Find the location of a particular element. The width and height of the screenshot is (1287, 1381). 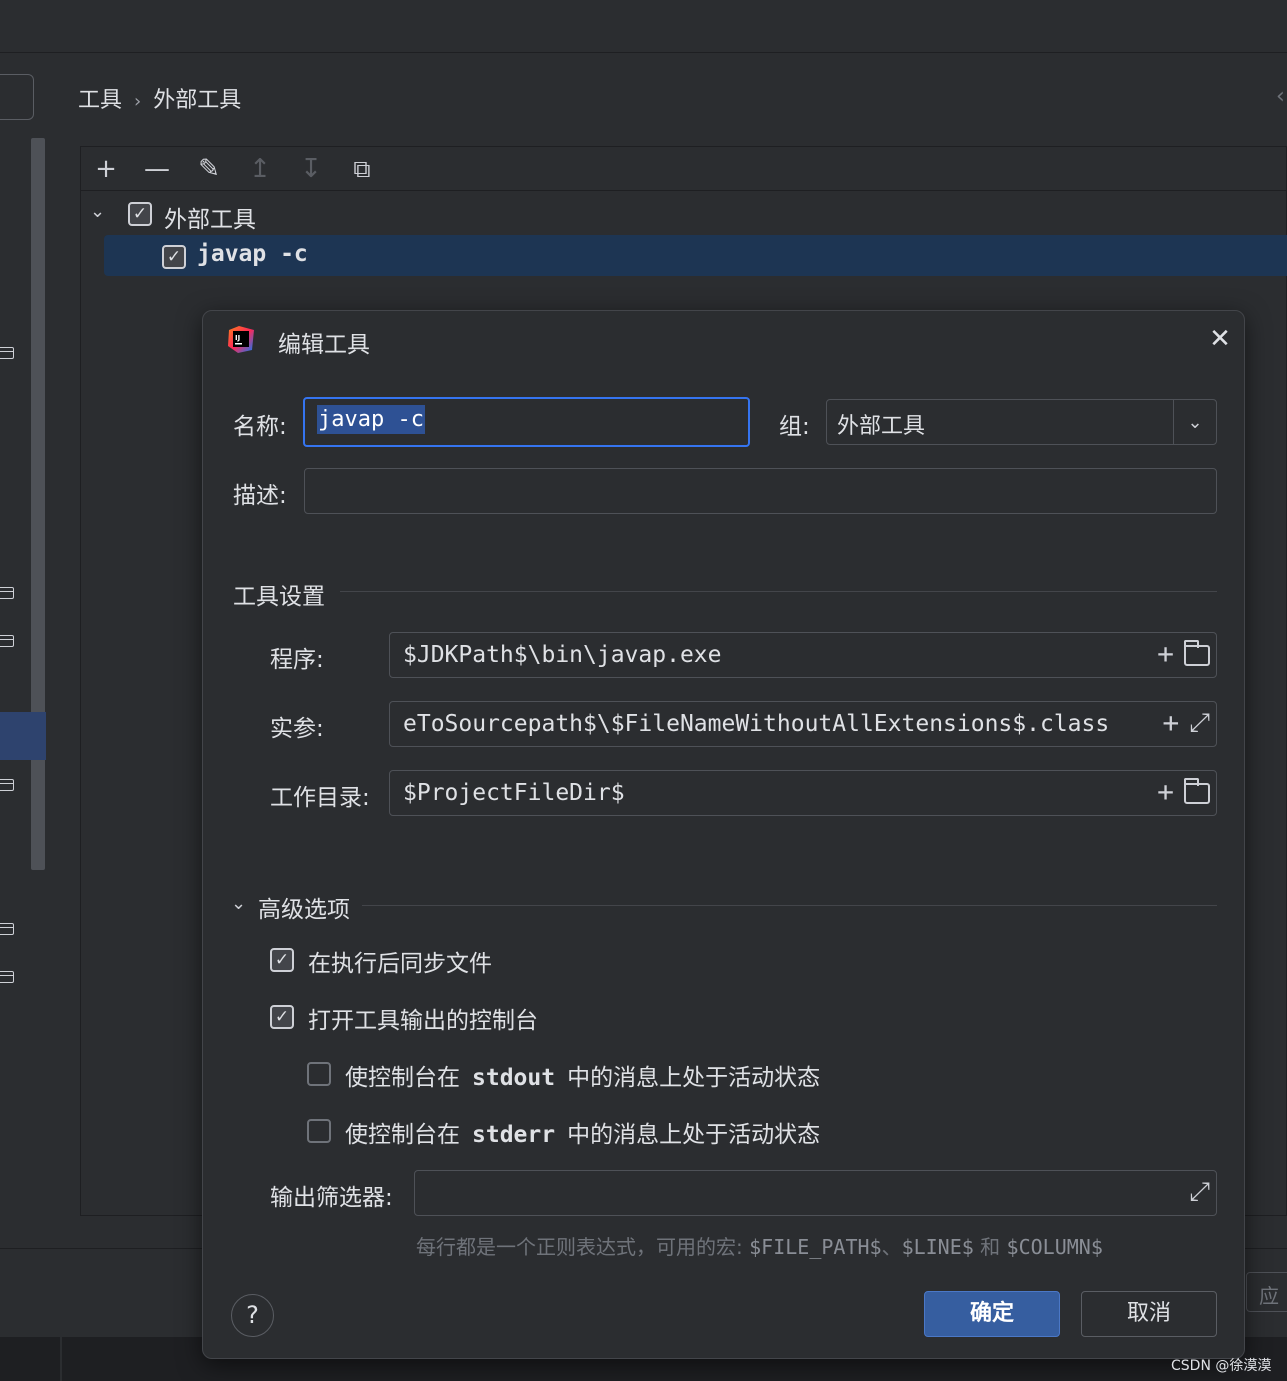

open-console-checkbox: ✓ is located at coordinates (282, 1017).